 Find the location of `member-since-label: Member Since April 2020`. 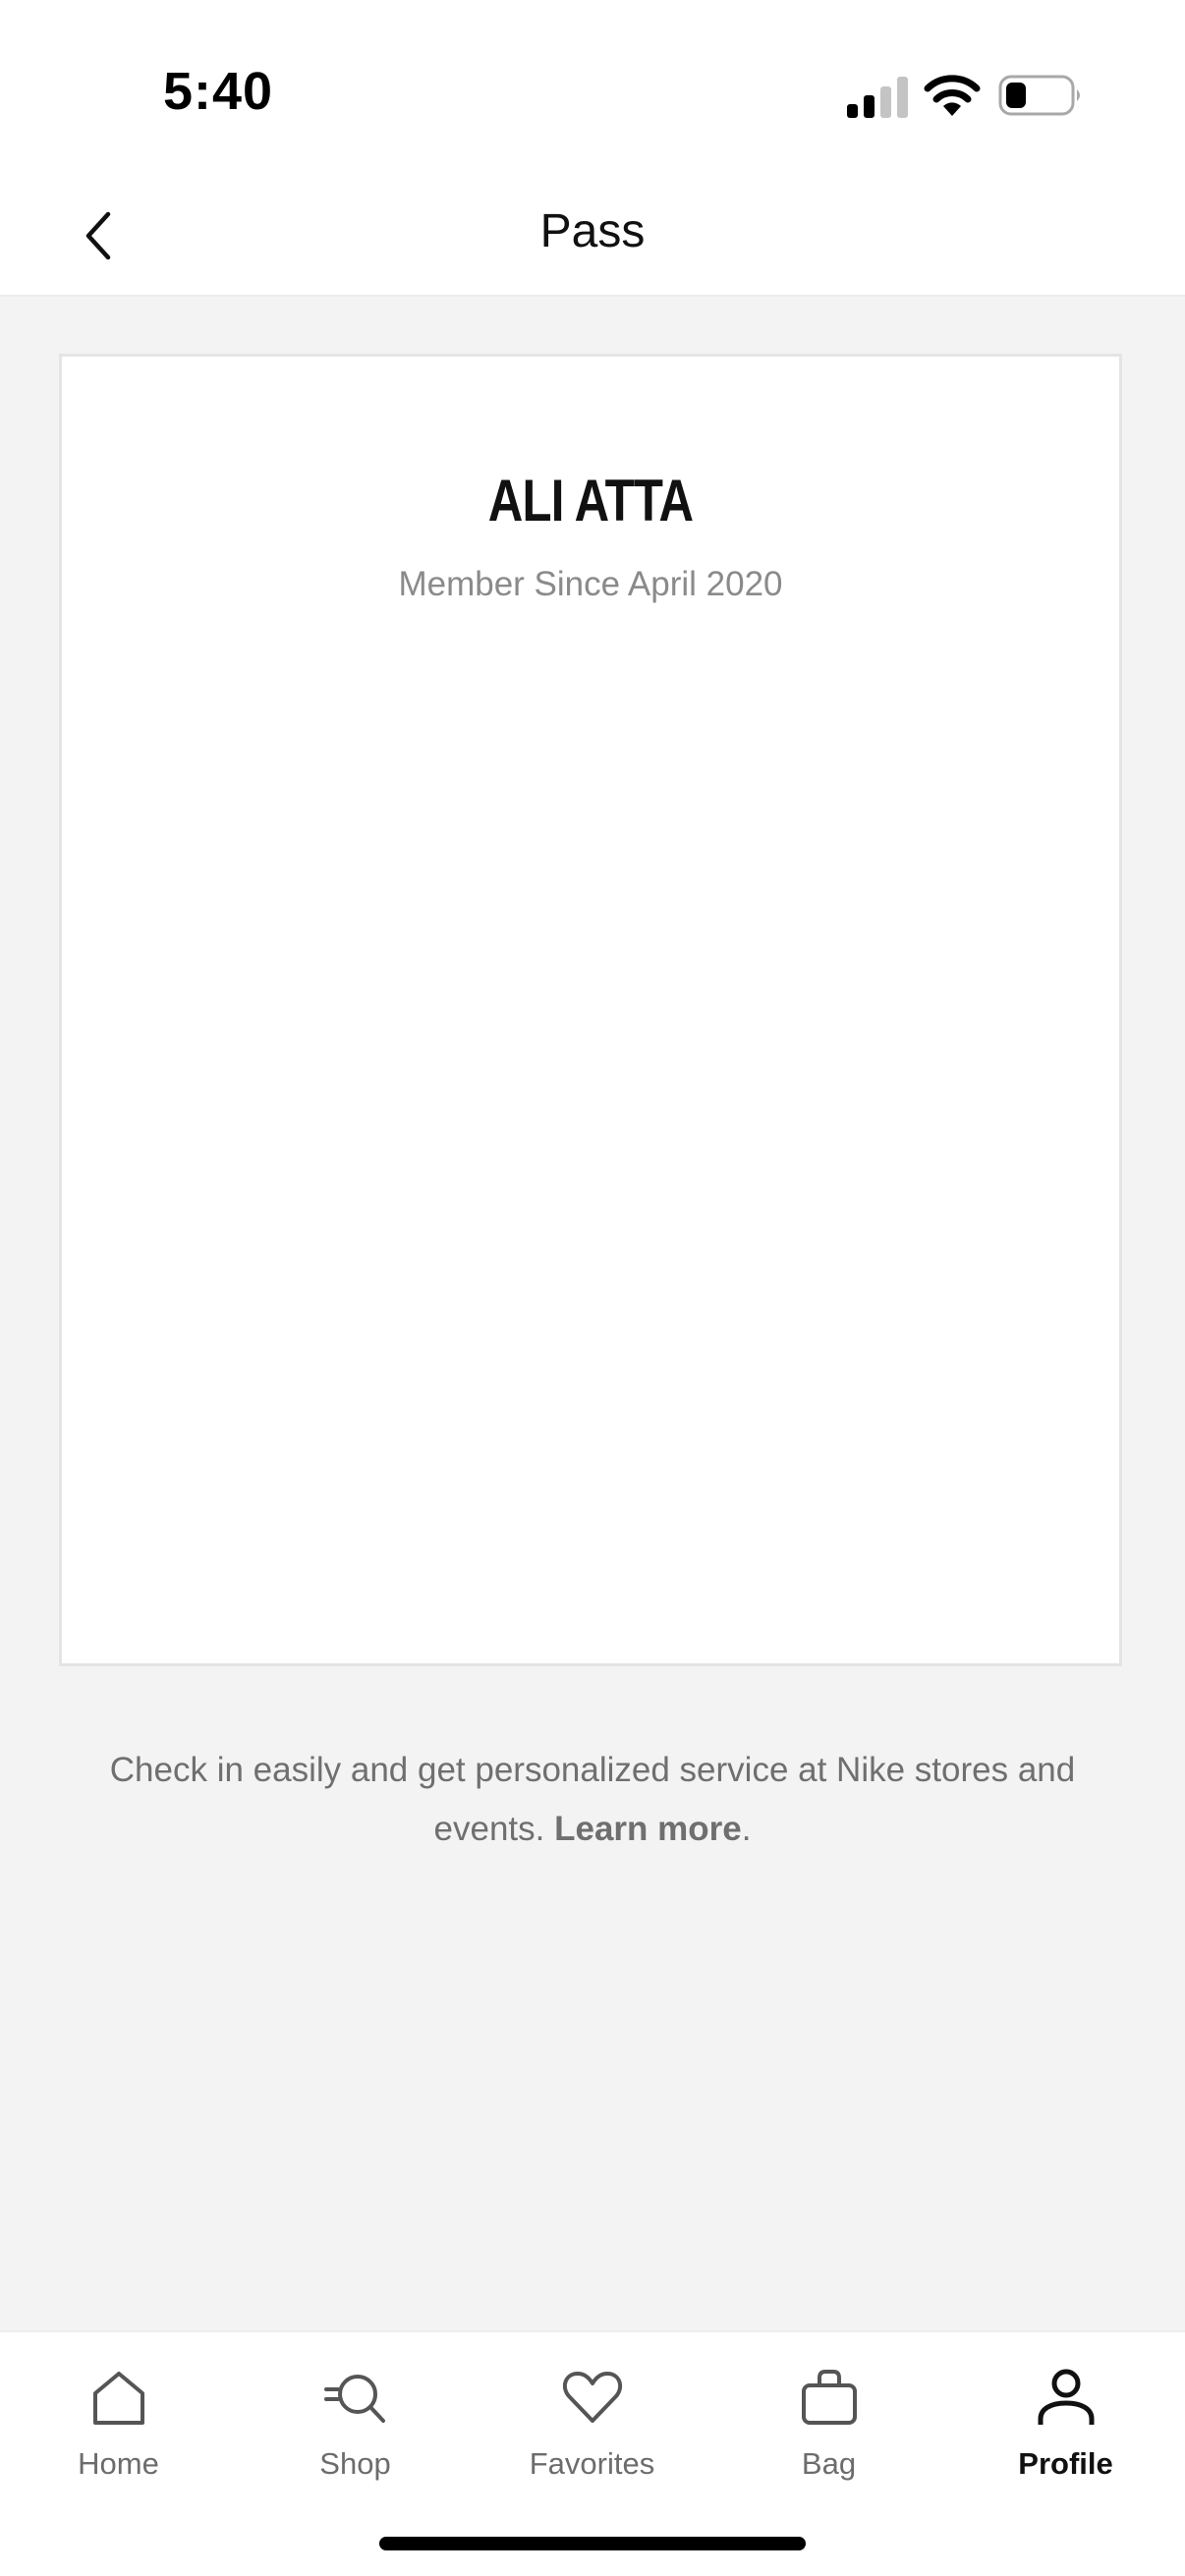

member-since-label: Member Since April 2020 is located at coordinates (591, 584).